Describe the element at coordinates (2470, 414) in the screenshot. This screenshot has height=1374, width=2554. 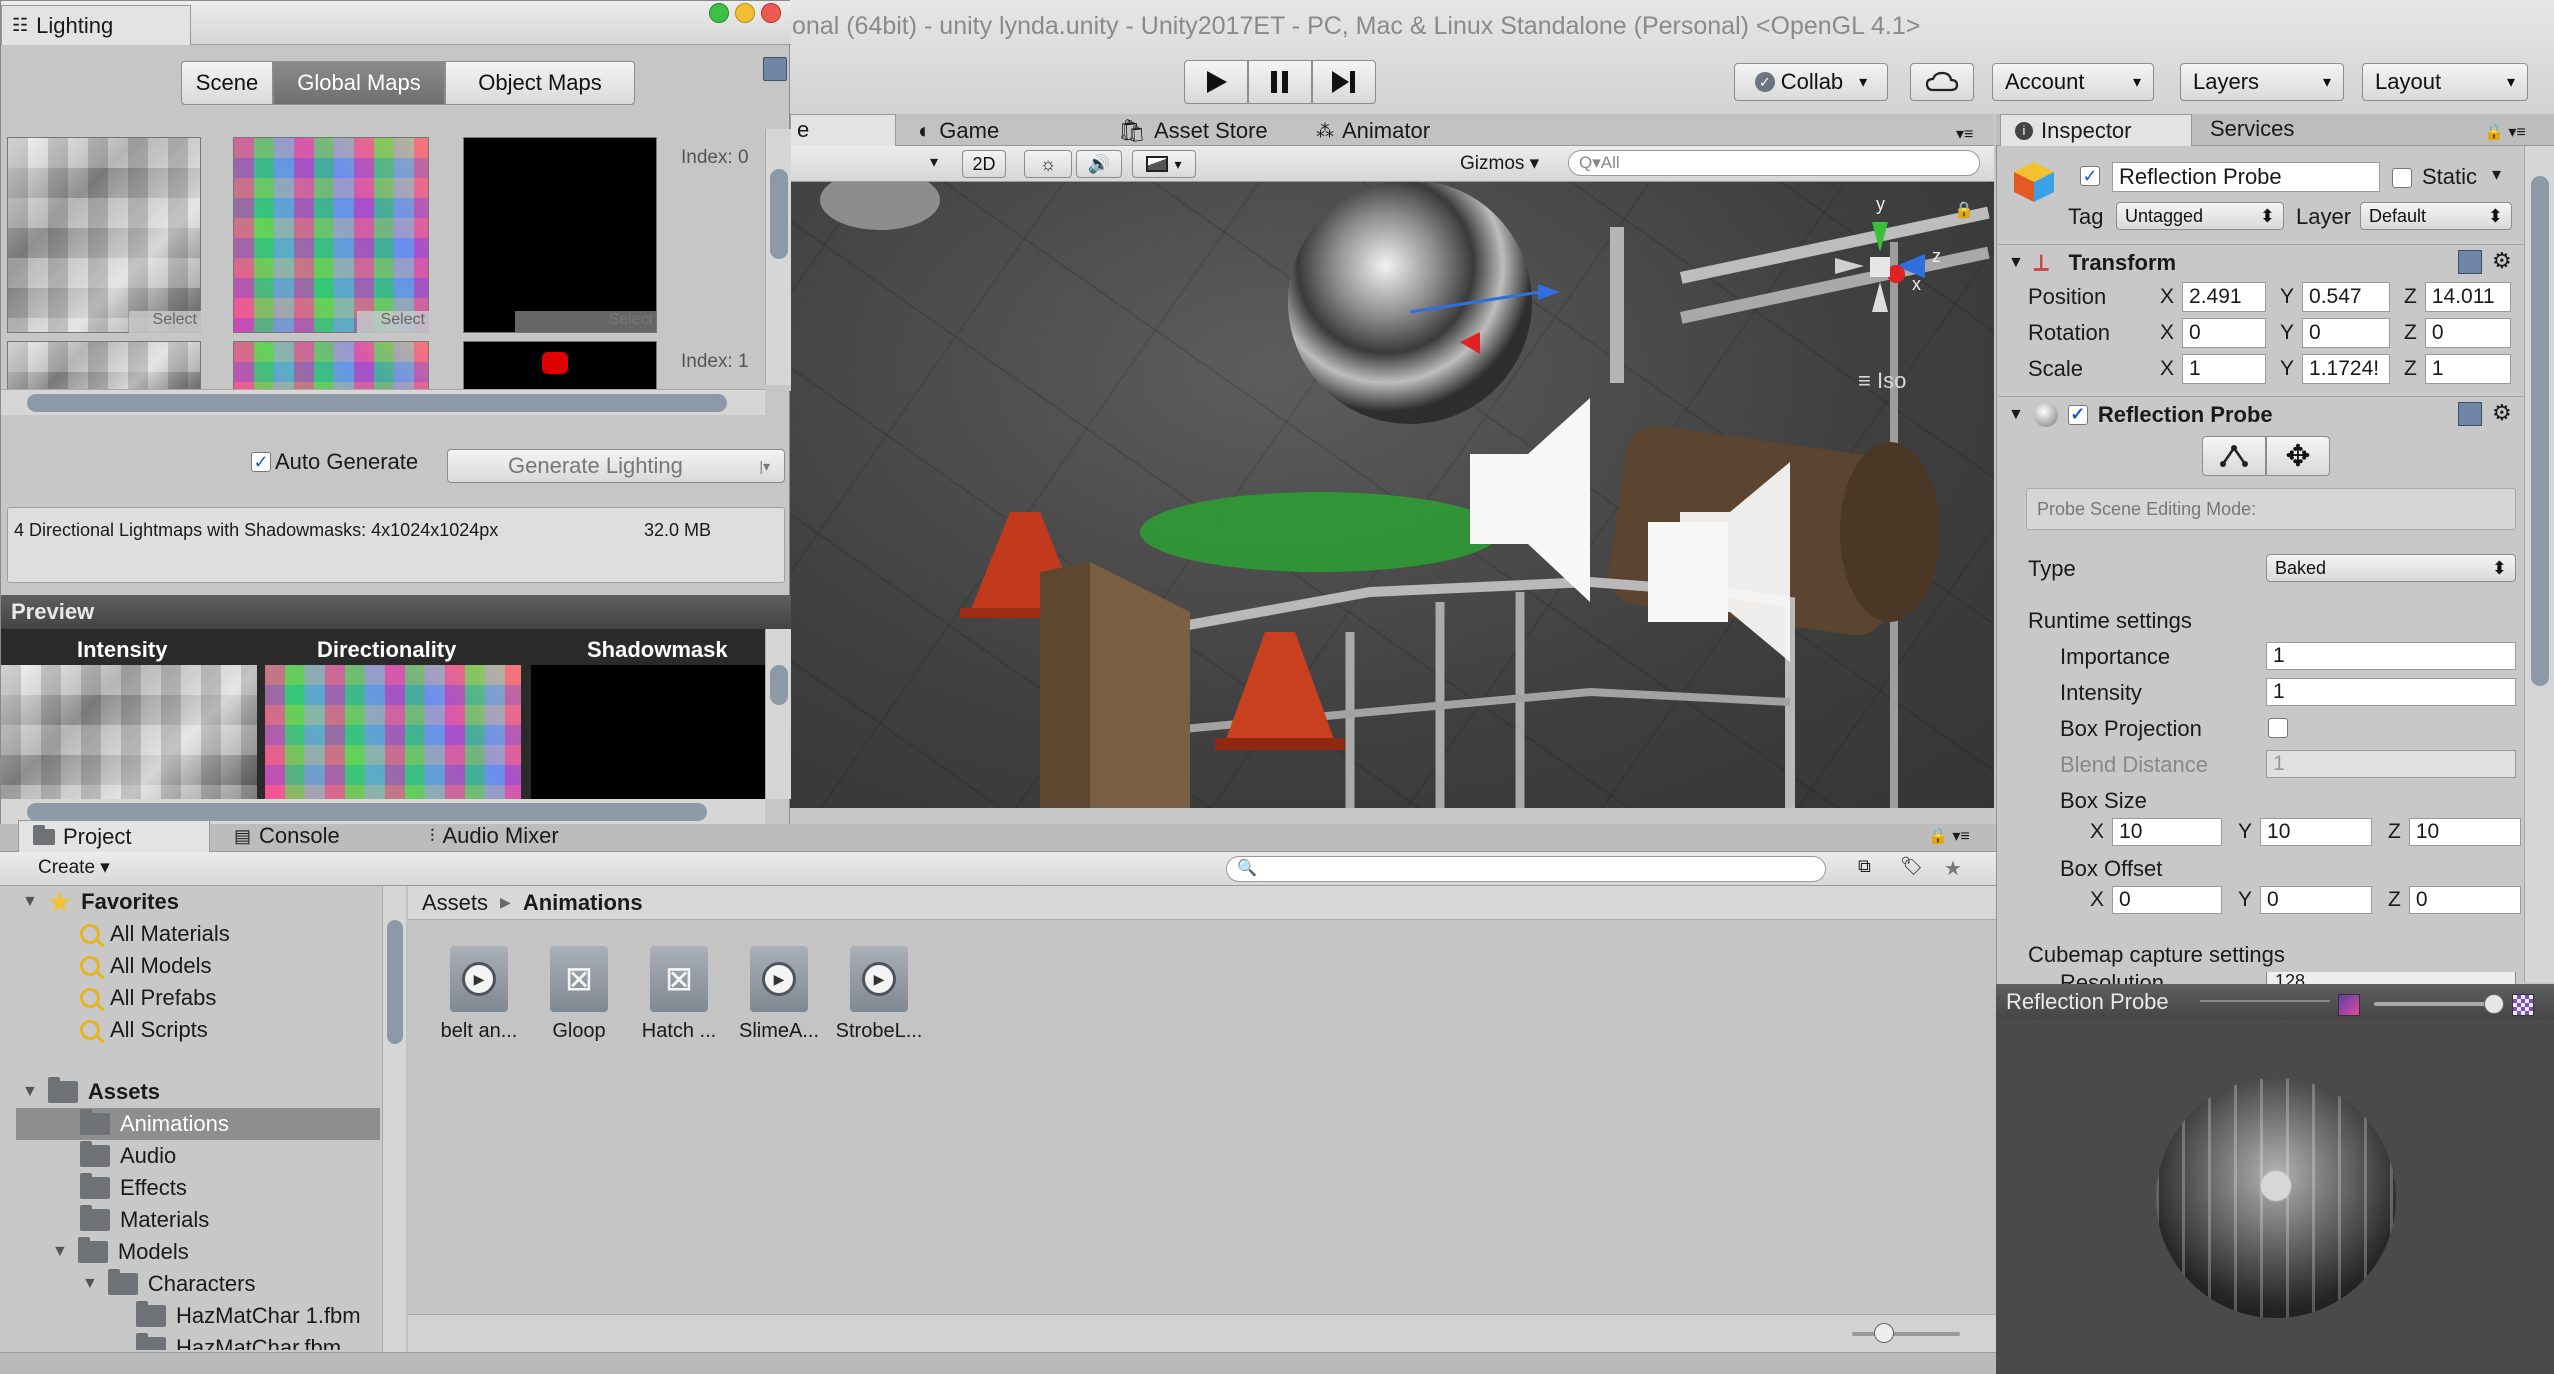
I see `probe-help-icon` at that location.